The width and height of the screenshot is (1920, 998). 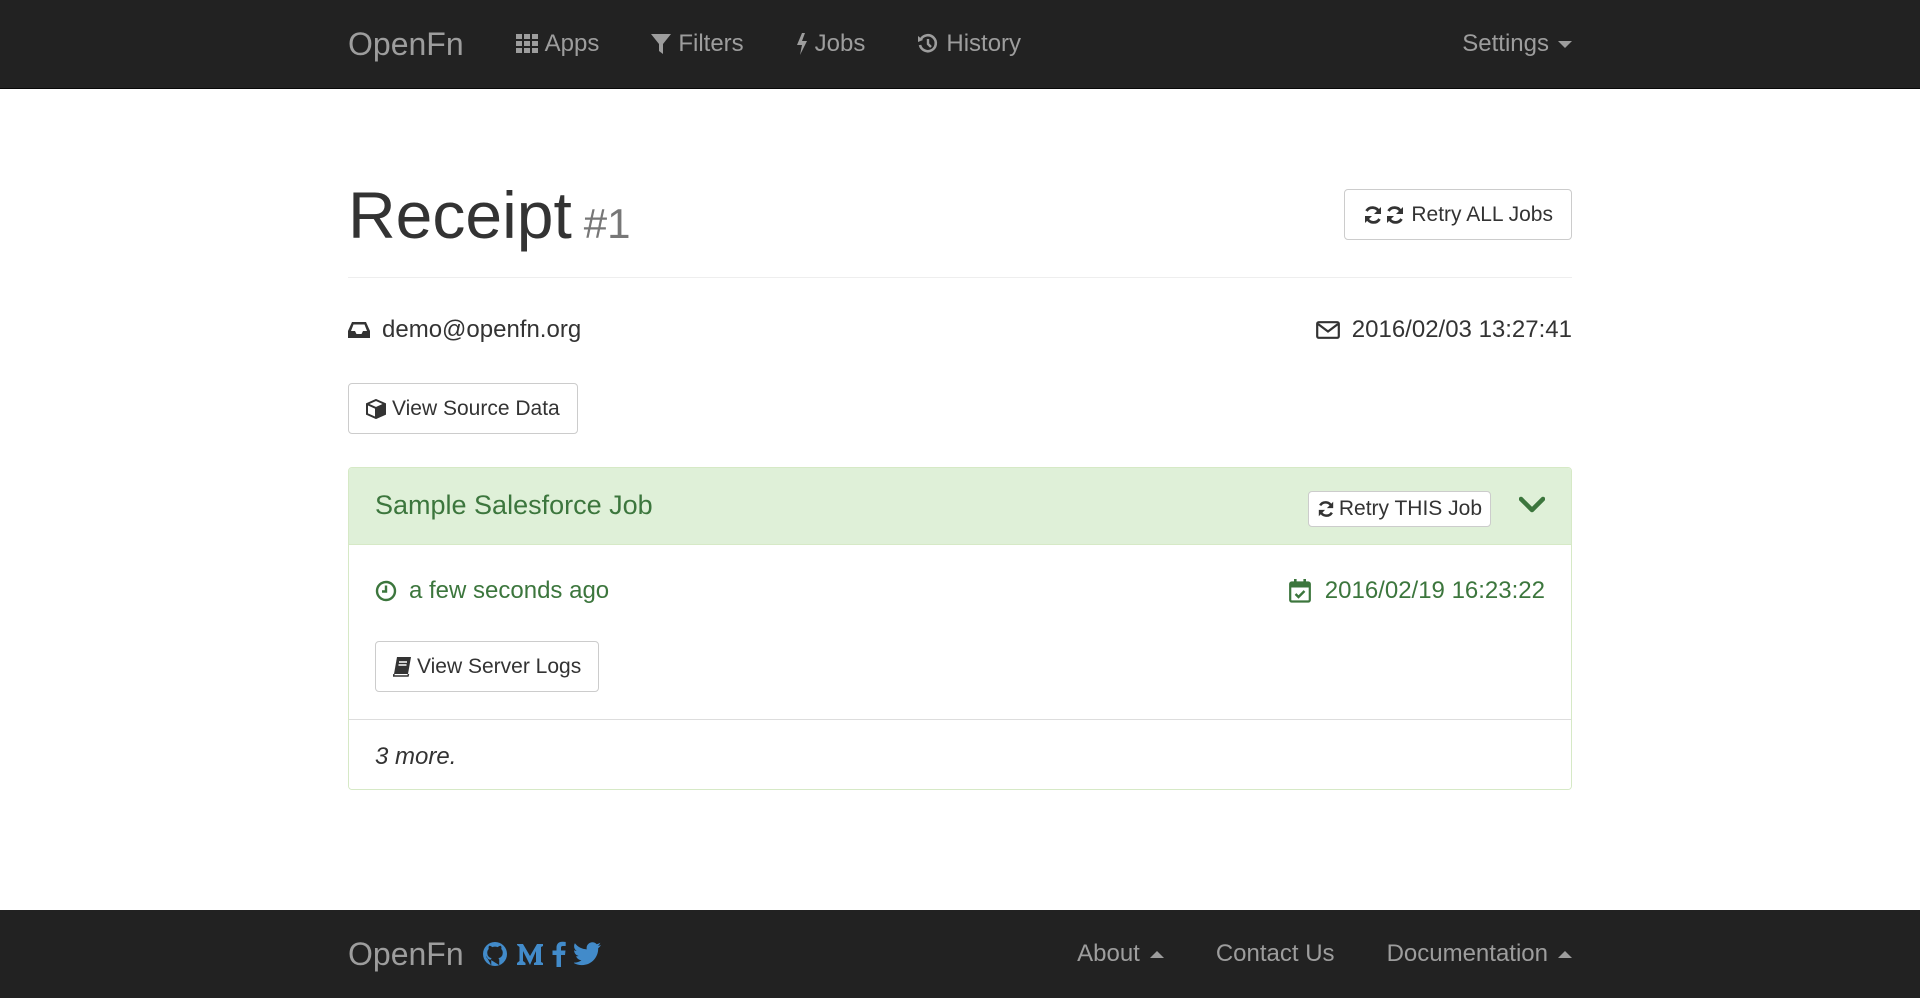 I want to click on footer-contact-link: Contact Us, so click(x=1275, y=954).